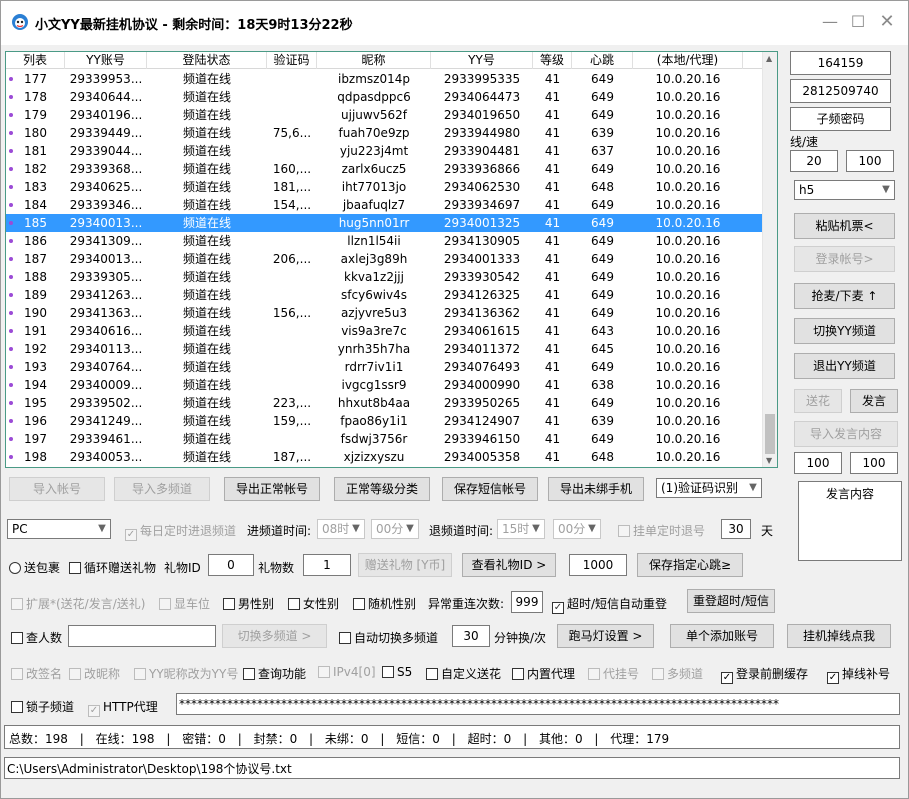  I want to click on channel-id-field: 164159, so click(840, 63).